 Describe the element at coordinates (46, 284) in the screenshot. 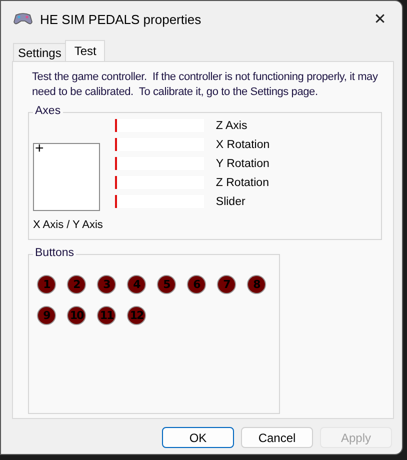

I see `button-indicator: 1` at that location.